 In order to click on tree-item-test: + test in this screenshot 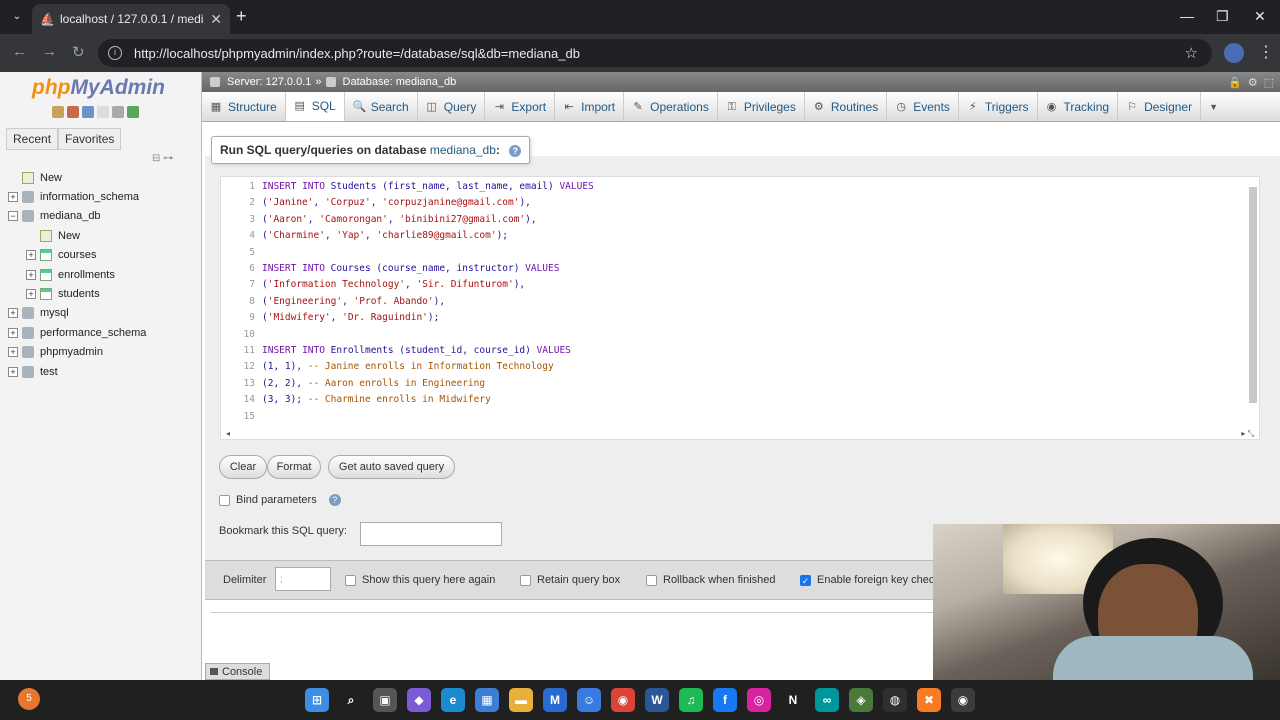, I will do `click(101, 371)`.